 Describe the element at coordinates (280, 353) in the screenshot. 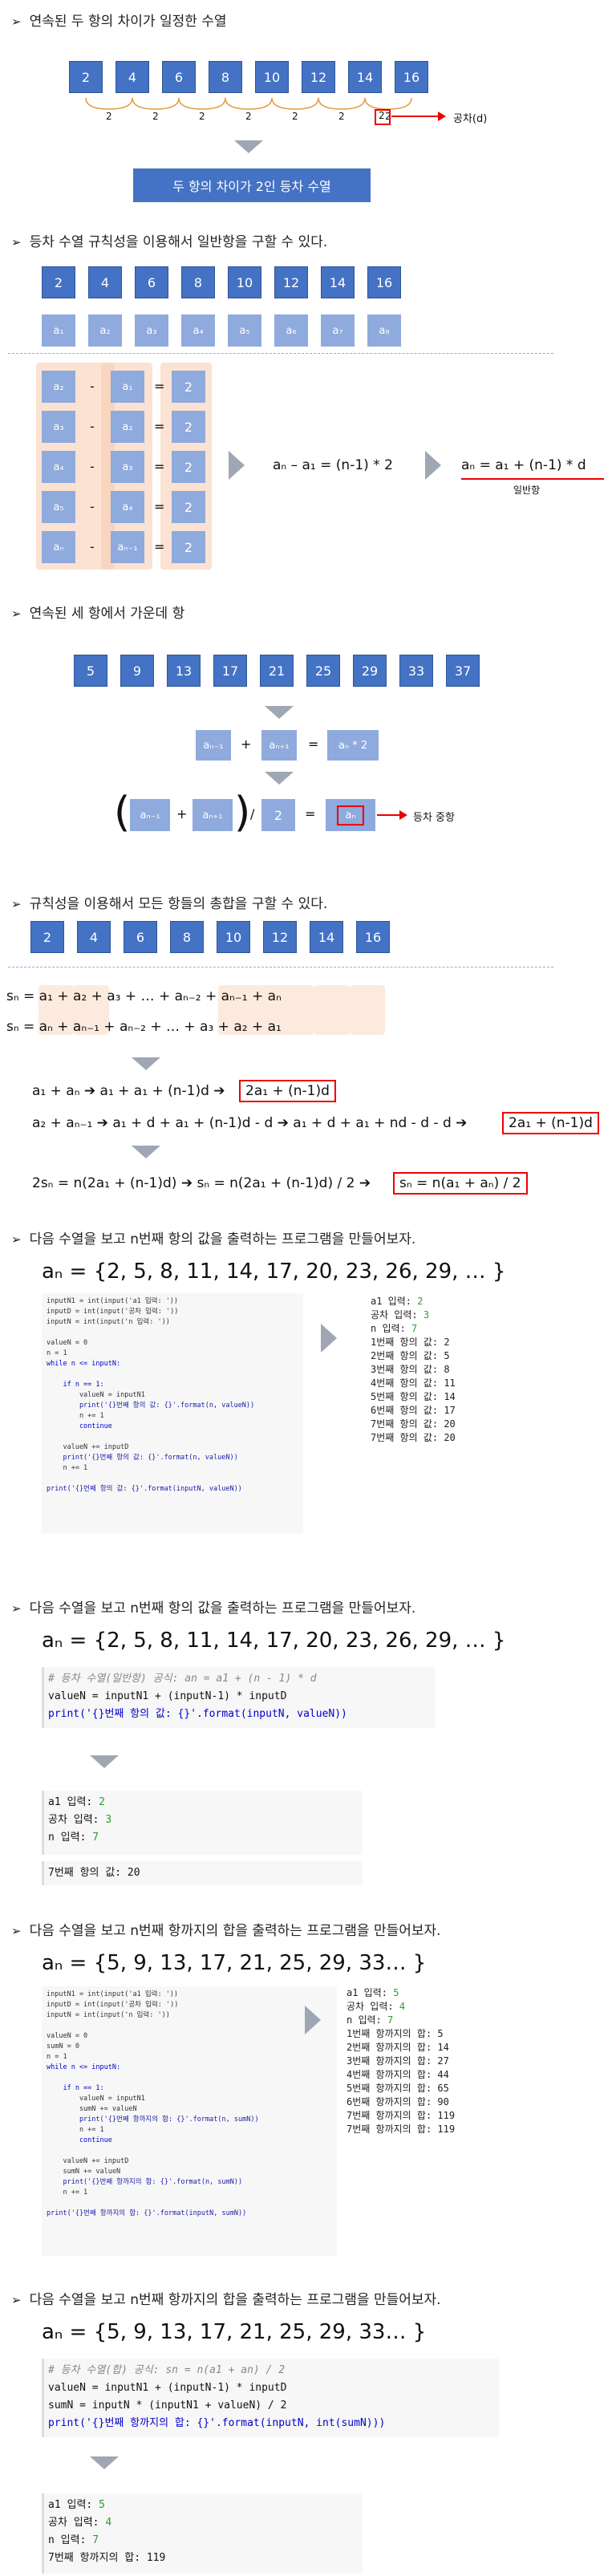

I see `dashed-divider` at that location.